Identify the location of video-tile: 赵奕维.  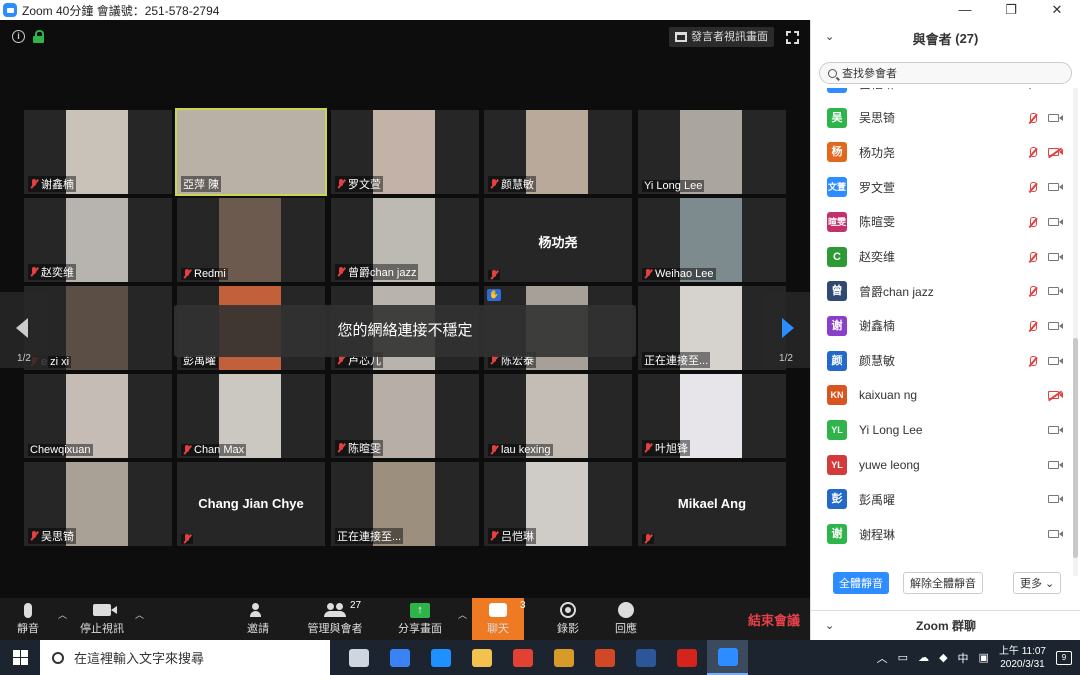
(98, 240).